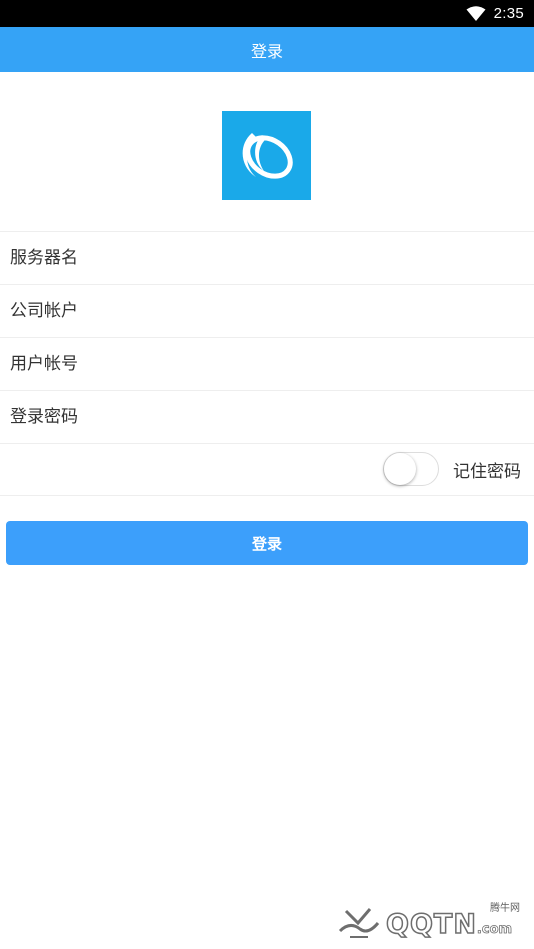  I want to click on wifi-icon, so click(476, 13).